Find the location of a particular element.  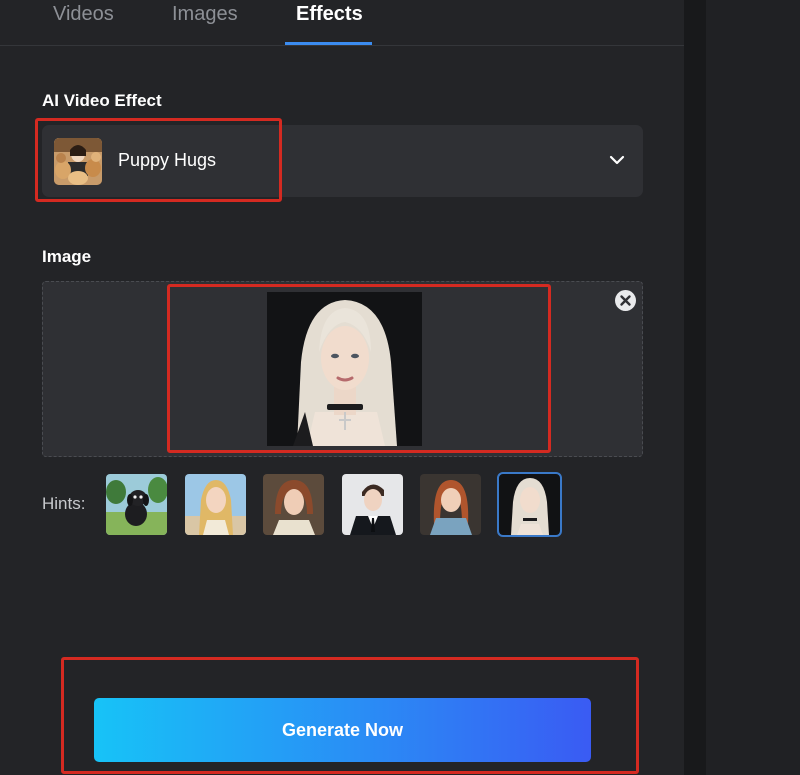

red-haired-woman-thumbnail-icon is located at coordinates (450, 504).